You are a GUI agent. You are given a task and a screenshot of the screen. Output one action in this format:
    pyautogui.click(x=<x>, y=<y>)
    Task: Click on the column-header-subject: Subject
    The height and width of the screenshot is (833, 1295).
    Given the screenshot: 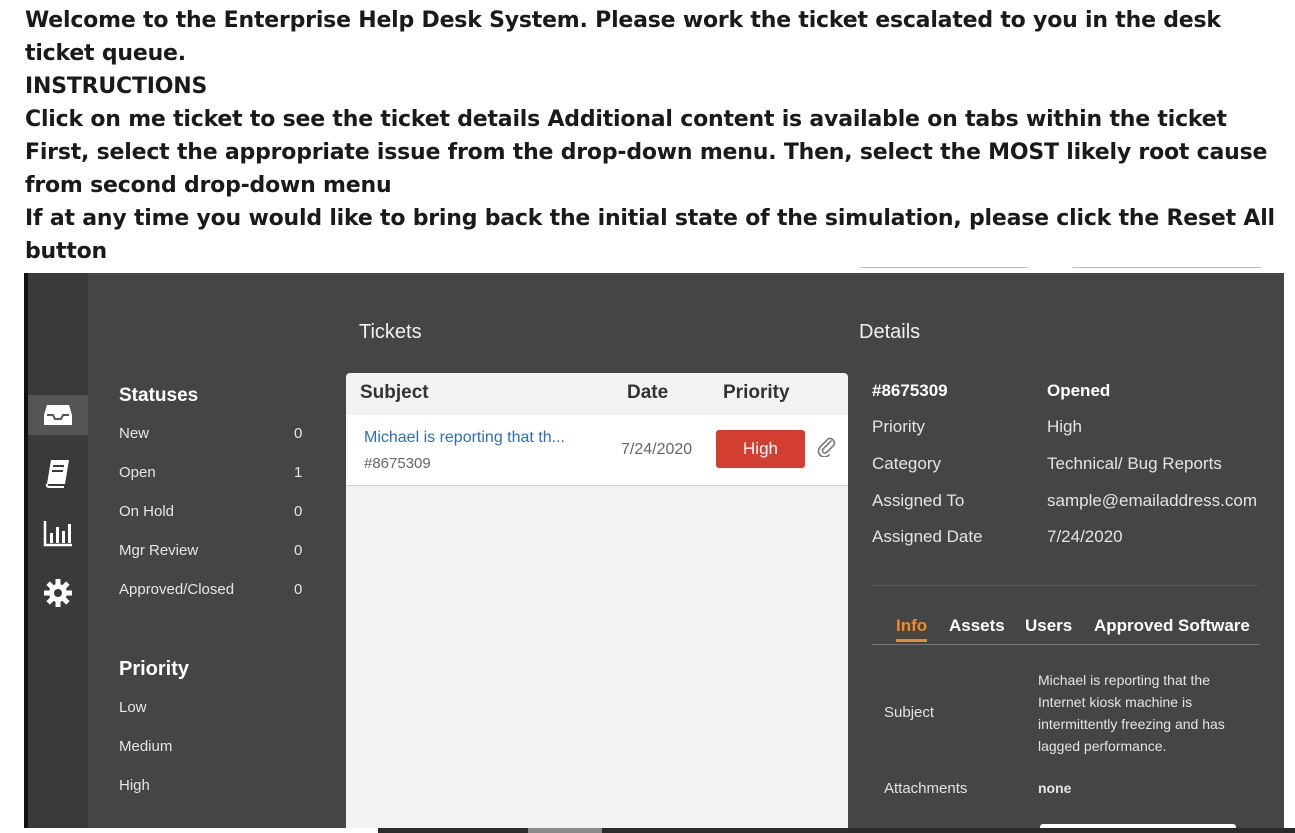 What is the action you would take?
    pyautogui.click(x=394, y=392)
    